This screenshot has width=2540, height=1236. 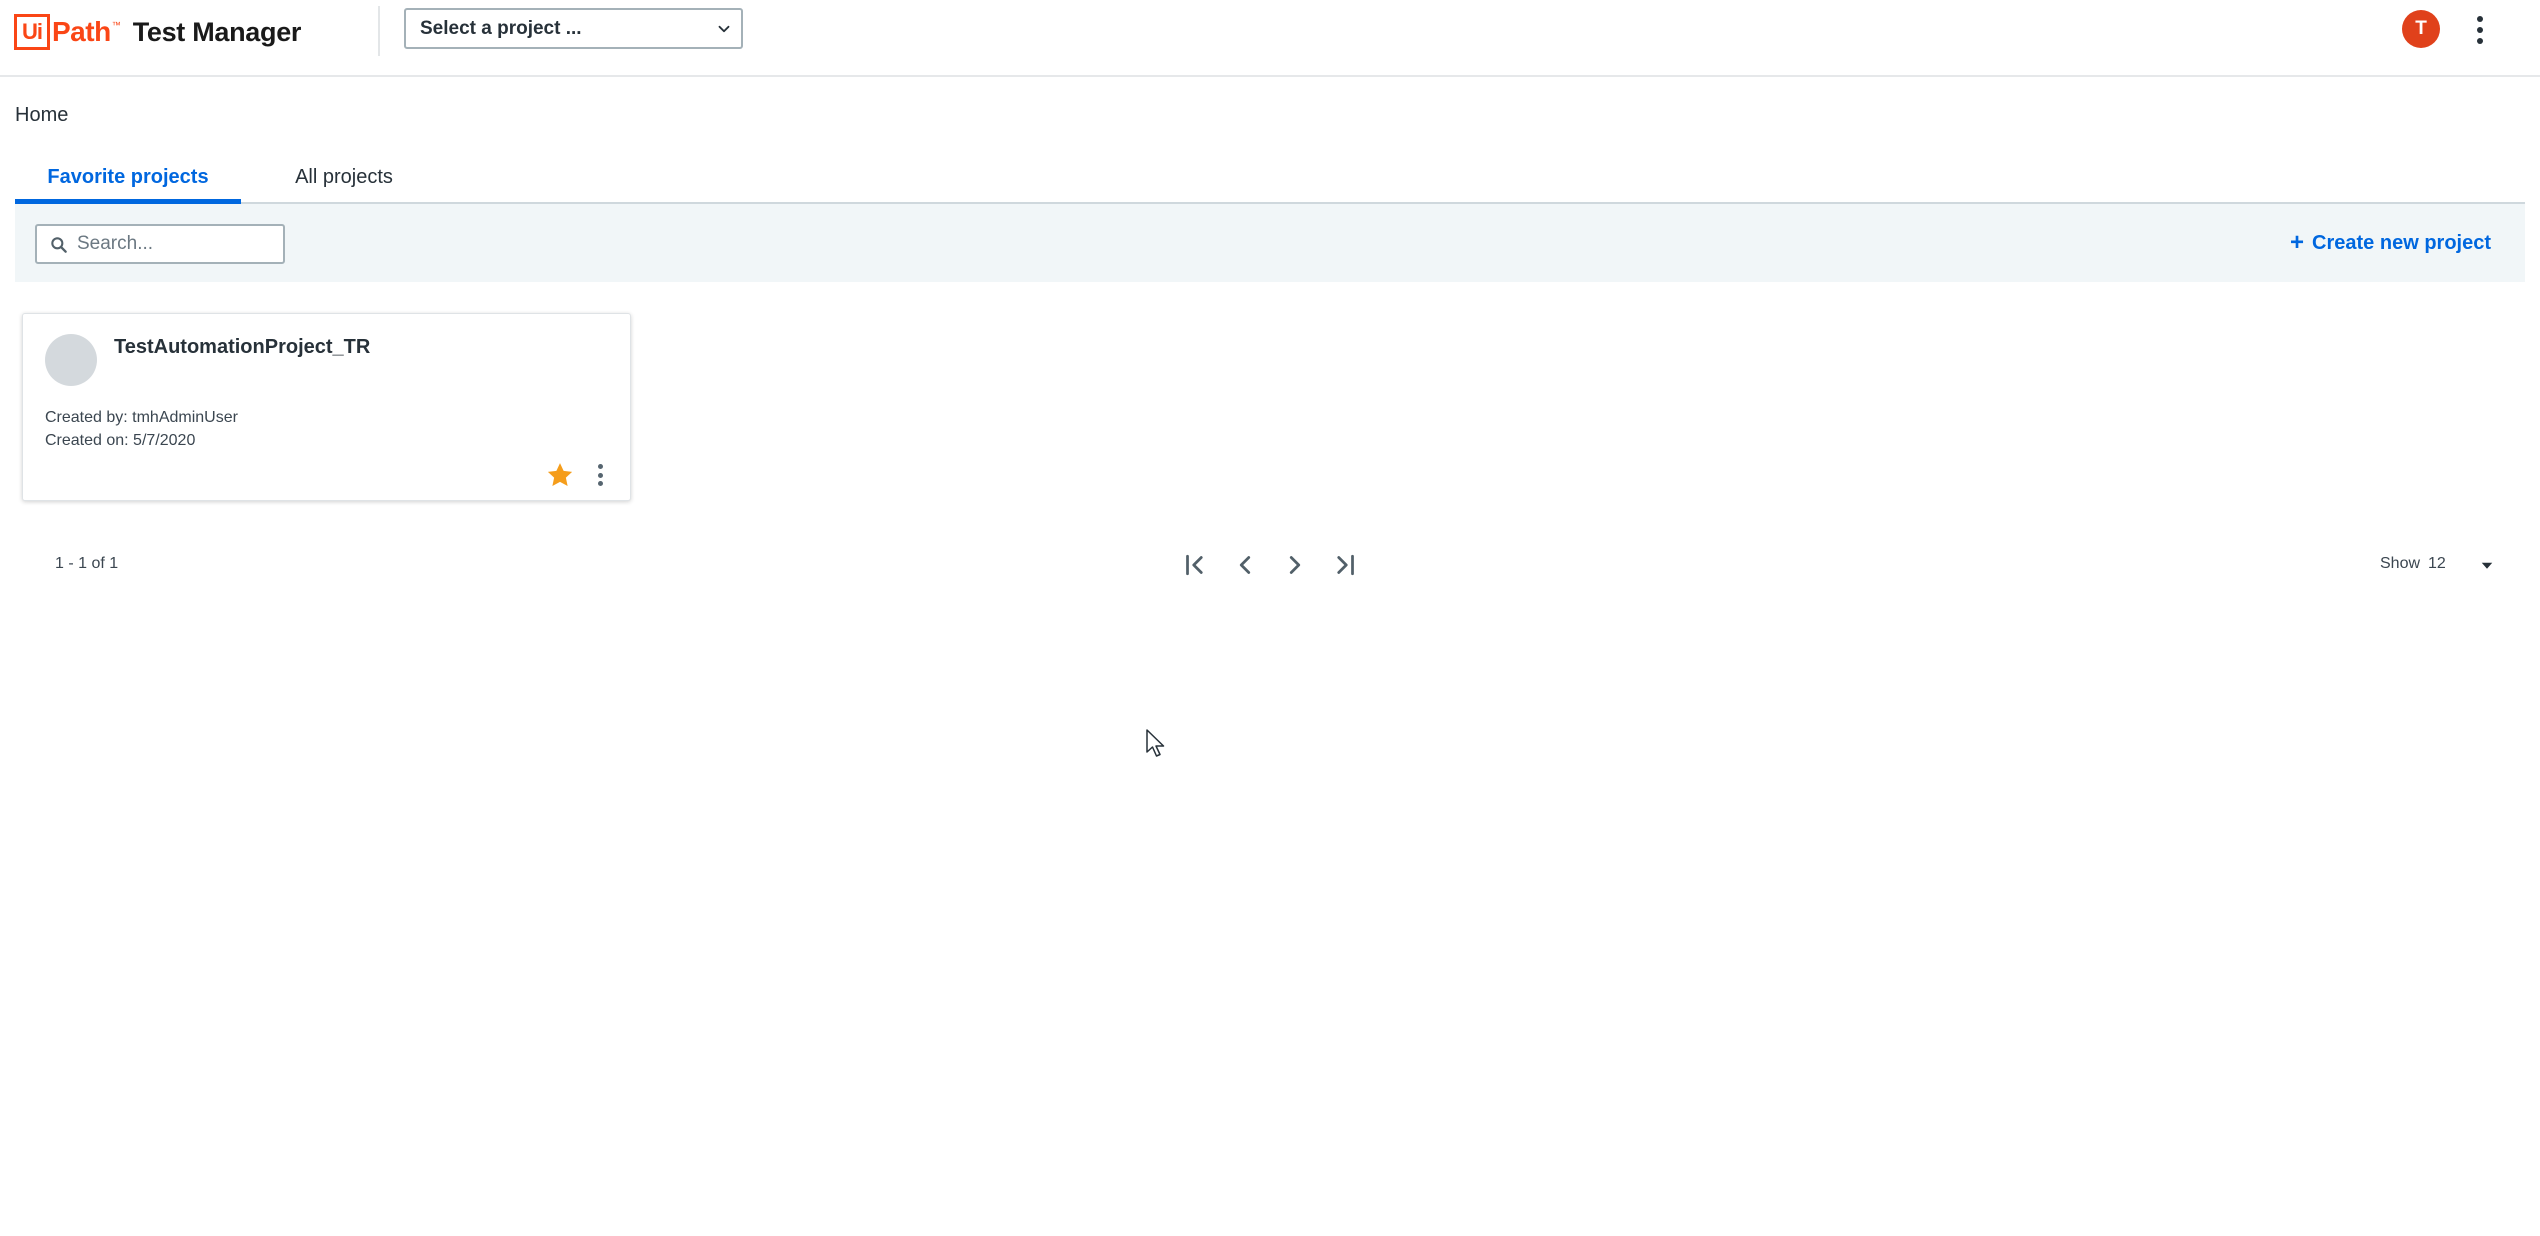 I want to click on mouse-cursor-icon, so click(x=1155, y=743).